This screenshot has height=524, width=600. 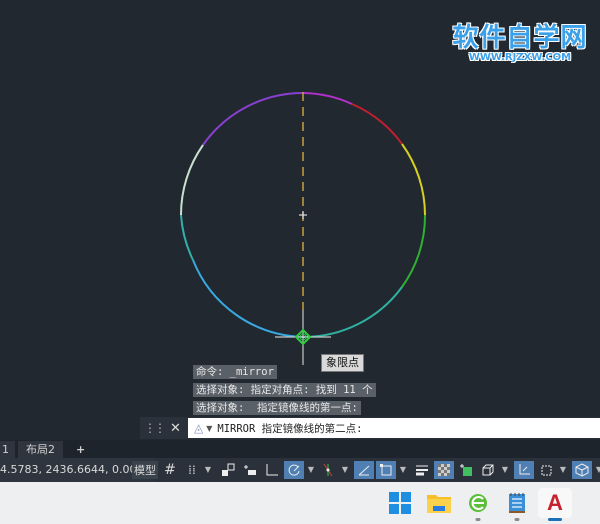 I want to click on circle-arc-green, so click(x=414, y=251).